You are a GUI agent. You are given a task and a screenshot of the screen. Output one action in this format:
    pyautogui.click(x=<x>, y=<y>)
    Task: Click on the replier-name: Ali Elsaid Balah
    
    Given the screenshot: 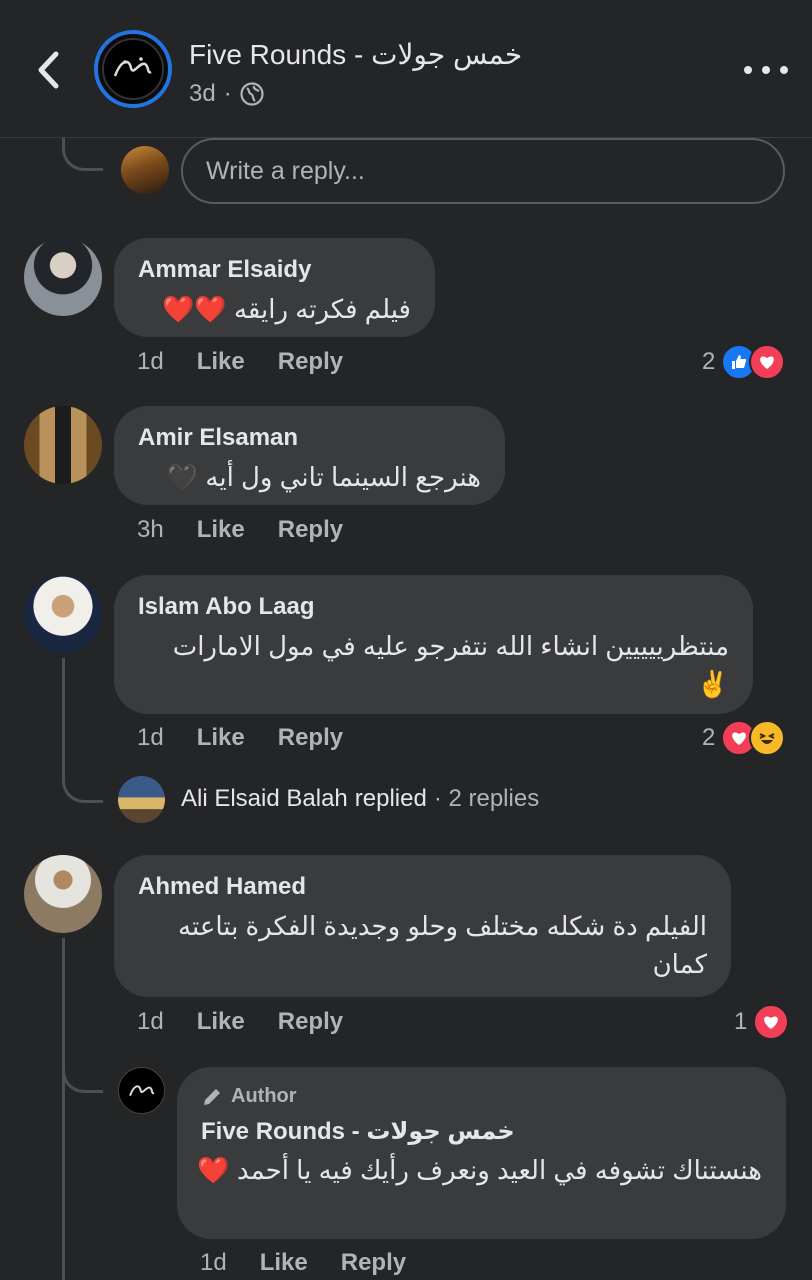 What is the action you would take?
    pyautogui.click(x=264, y=798)
    